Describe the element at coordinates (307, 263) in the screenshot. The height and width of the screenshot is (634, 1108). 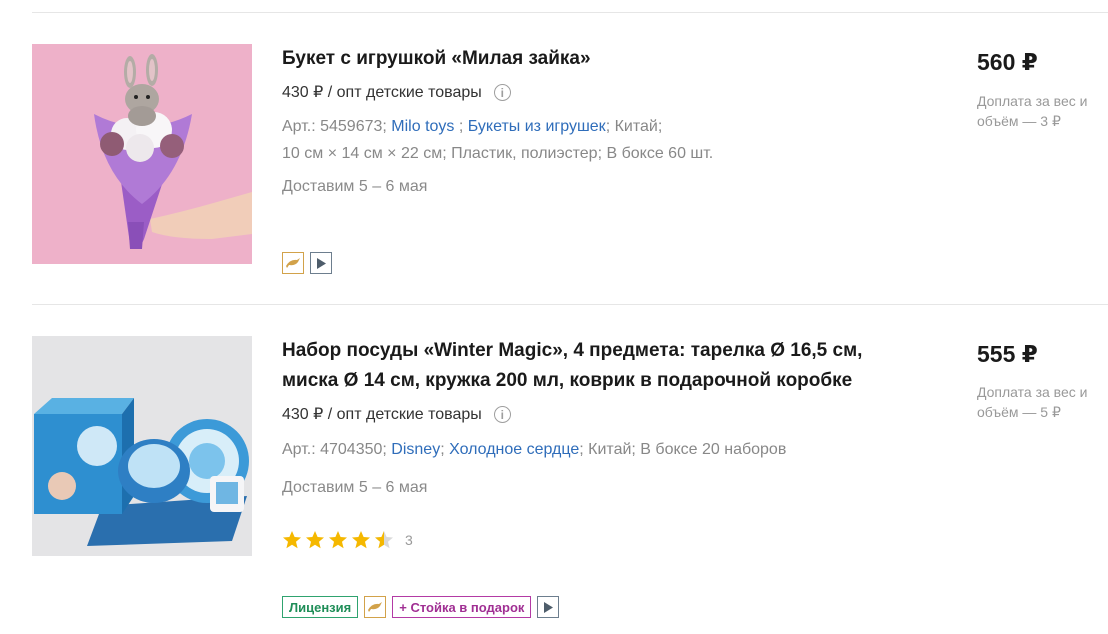
I see `badge-row` at that location.